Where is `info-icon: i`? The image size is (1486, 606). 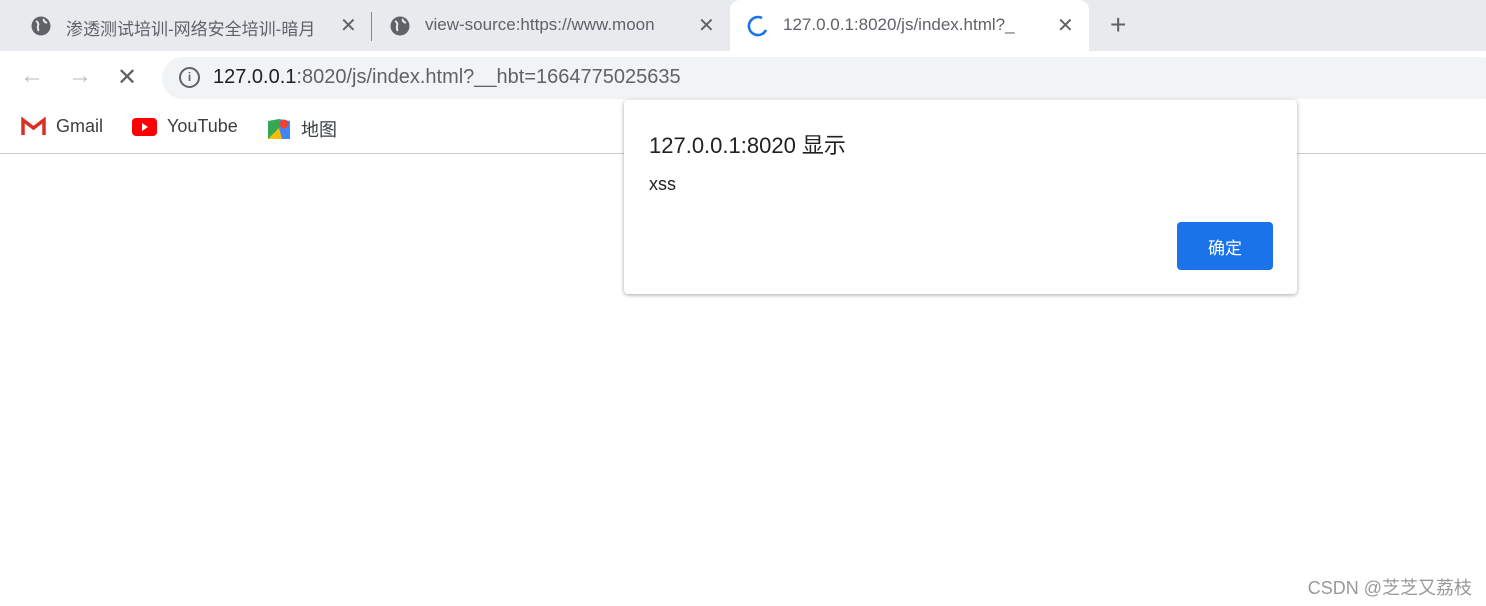
info-icon: i is located at coordinates (189, 77).